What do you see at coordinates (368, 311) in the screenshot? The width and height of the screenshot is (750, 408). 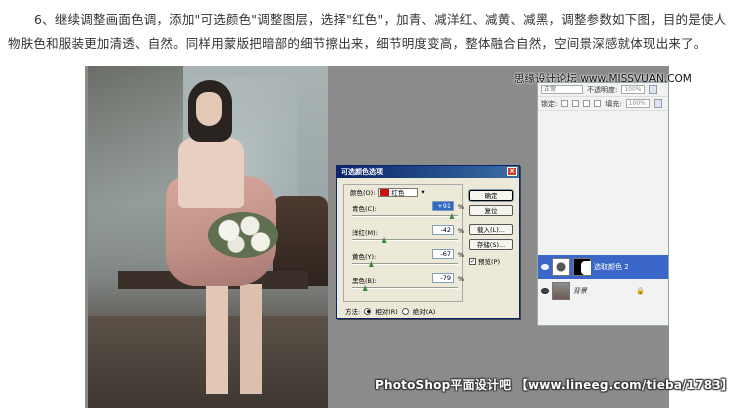 I see `relative-radio` at bounding box center [368, 311].